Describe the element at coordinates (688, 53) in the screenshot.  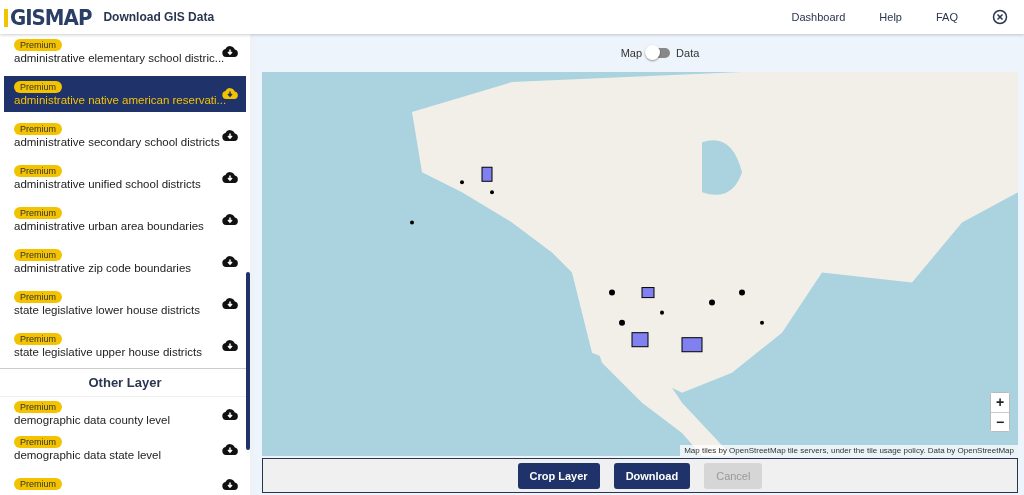
I see `toggle-label: Data` at that location.